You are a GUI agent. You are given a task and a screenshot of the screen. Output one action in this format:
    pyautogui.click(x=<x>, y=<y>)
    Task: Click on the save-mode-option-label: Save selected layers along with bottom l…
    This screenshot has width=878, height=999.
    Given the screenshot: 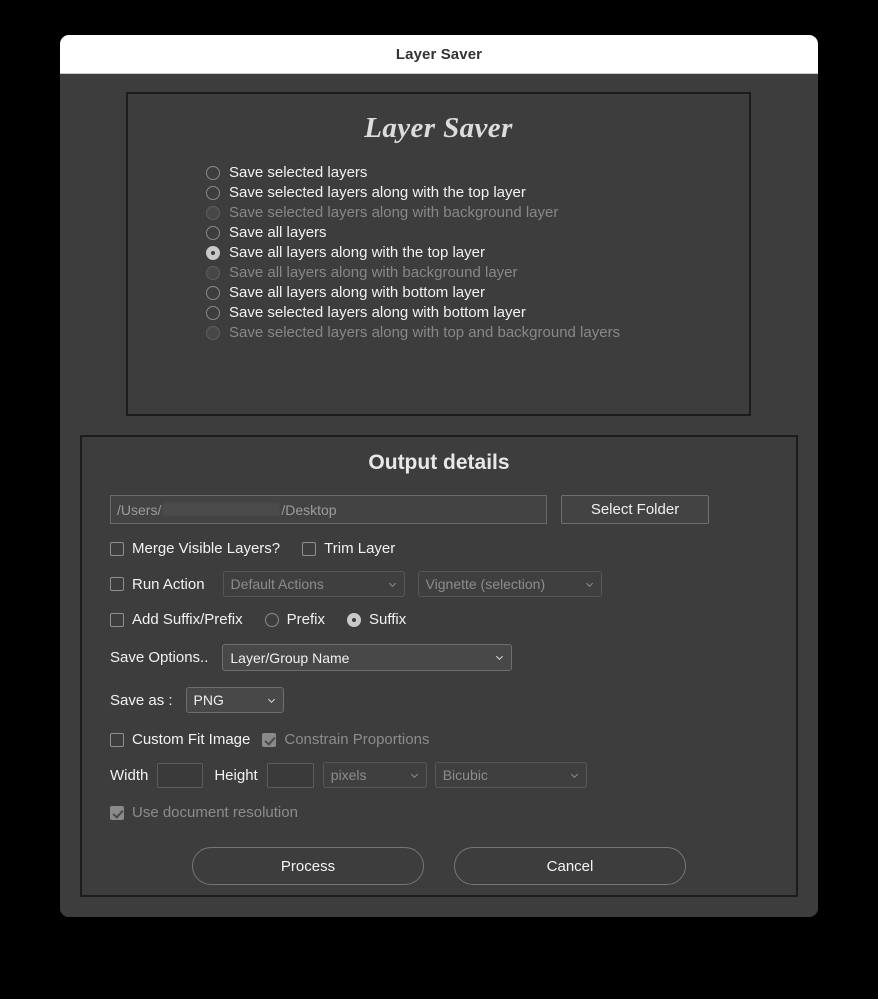 What is the action you would take?
    pyautogui.click(x=377, y=312)
    